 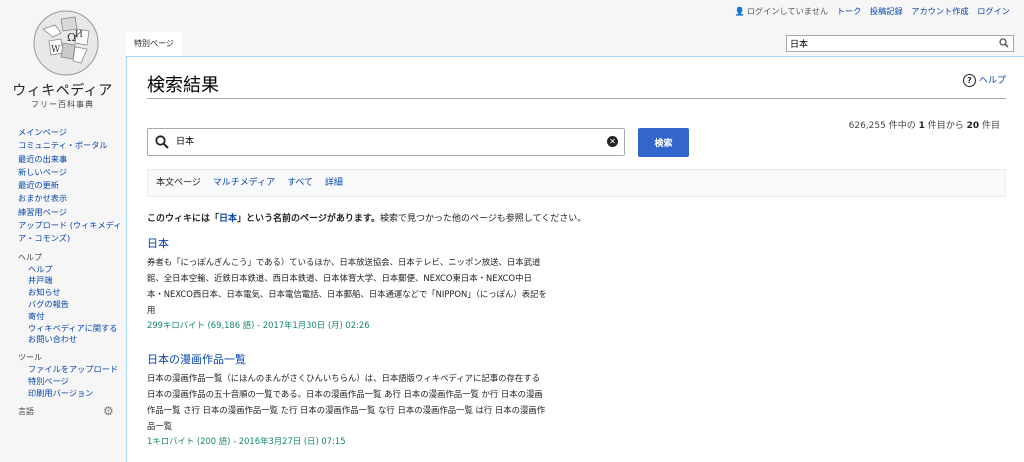 I want to click on sidebar-item-contact: ウィキペディアに関するお問い合わせ, so click(x=76, y=335).